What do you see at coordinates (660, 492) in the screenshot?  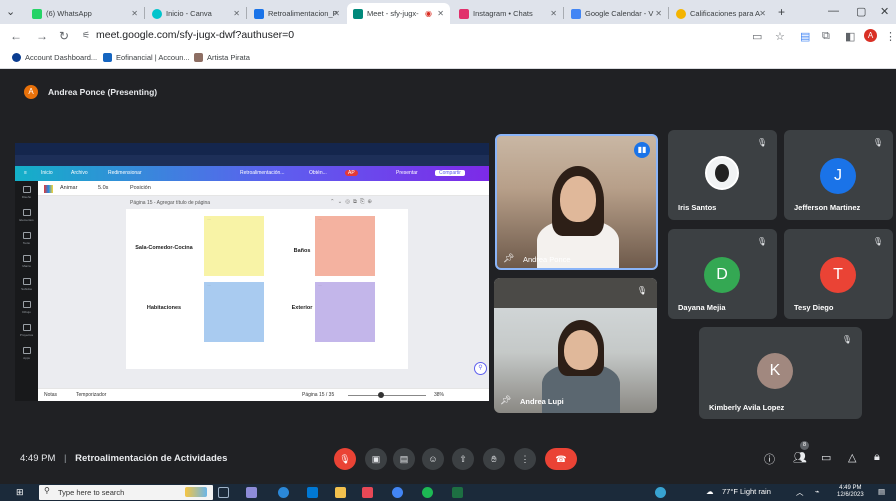 I see `app-tray-icon` at bounding box center [660, 492].